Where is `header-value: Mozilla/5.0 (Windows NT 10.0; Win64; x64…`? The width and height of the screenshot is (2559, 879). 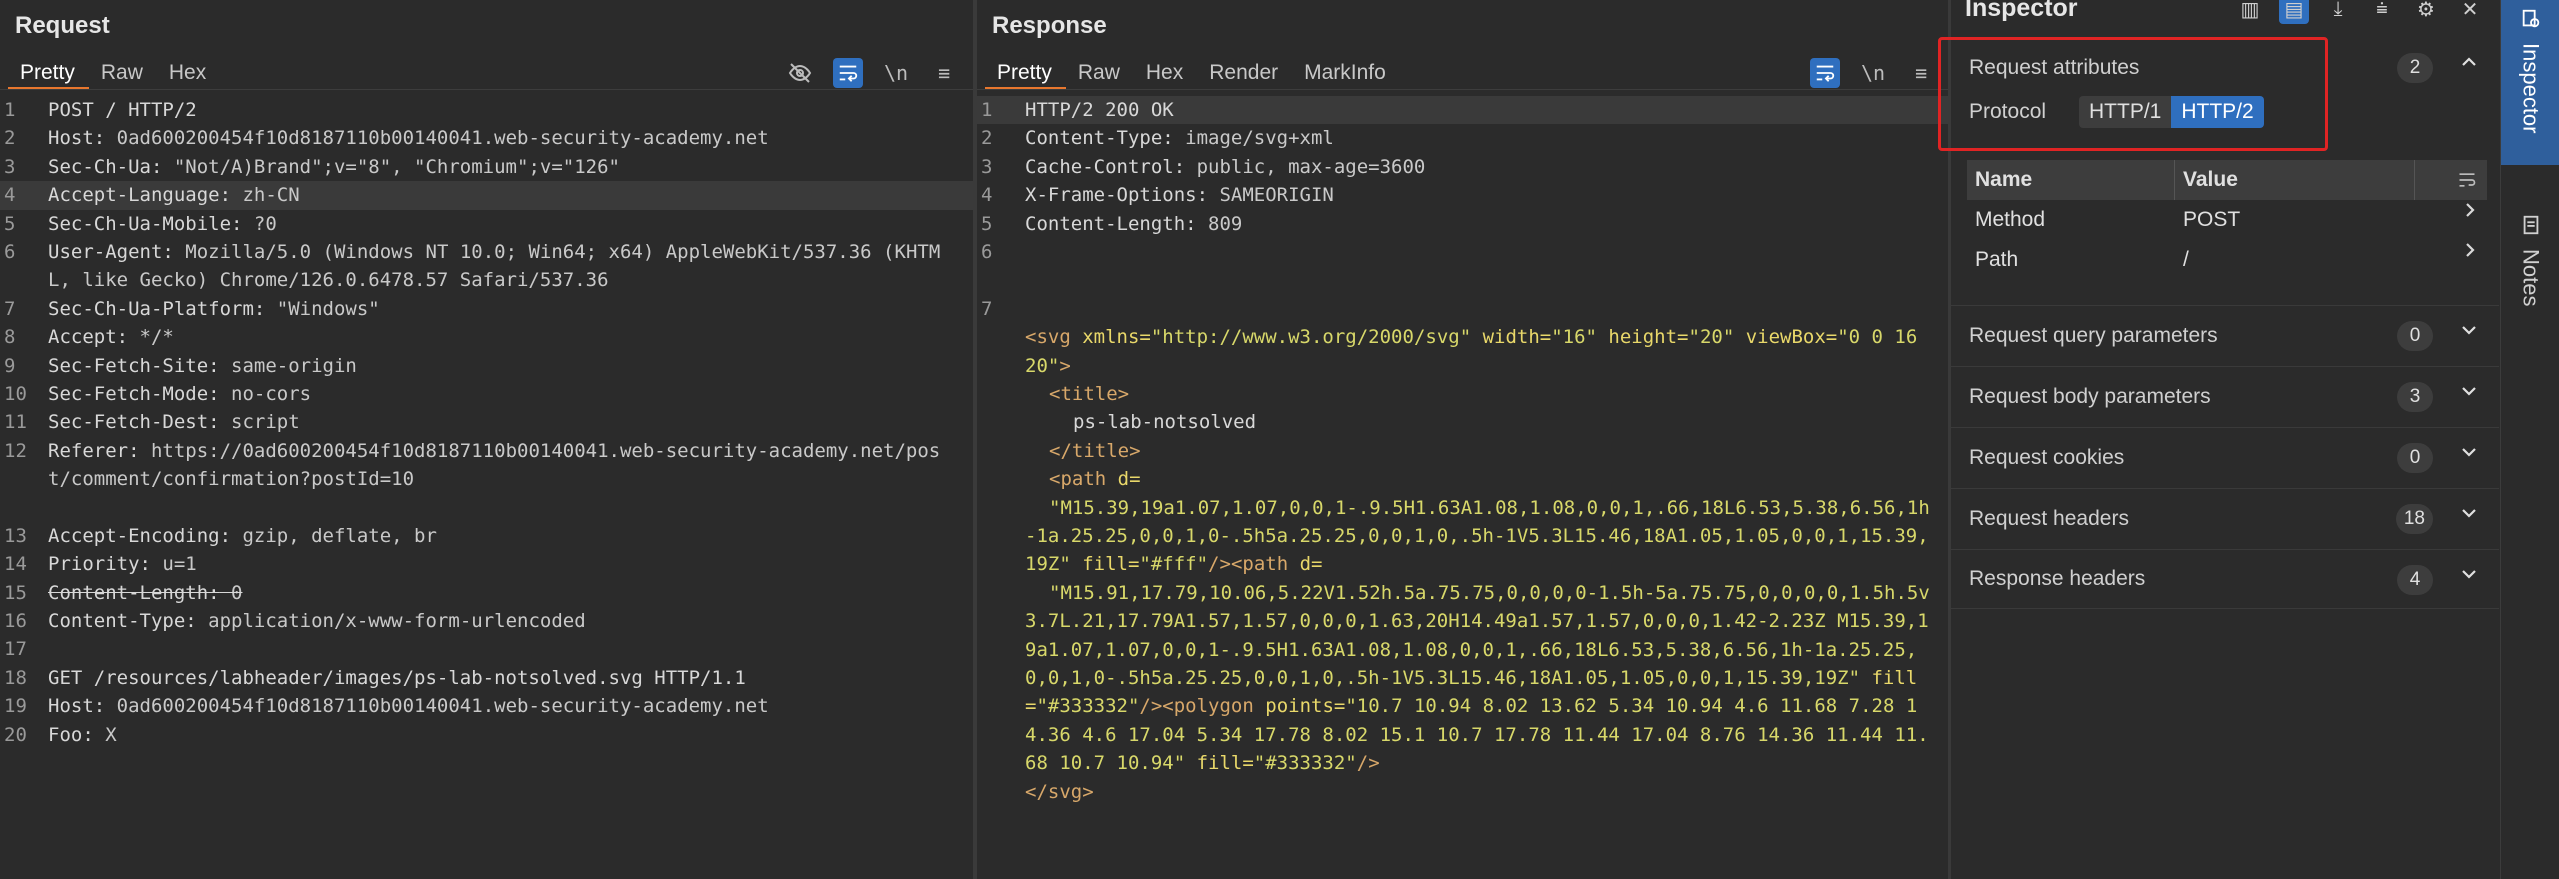 header-value: Mozilla/5.0 (Windows NT 10.0; Win64; x64… is located at coordinates (494, 266).